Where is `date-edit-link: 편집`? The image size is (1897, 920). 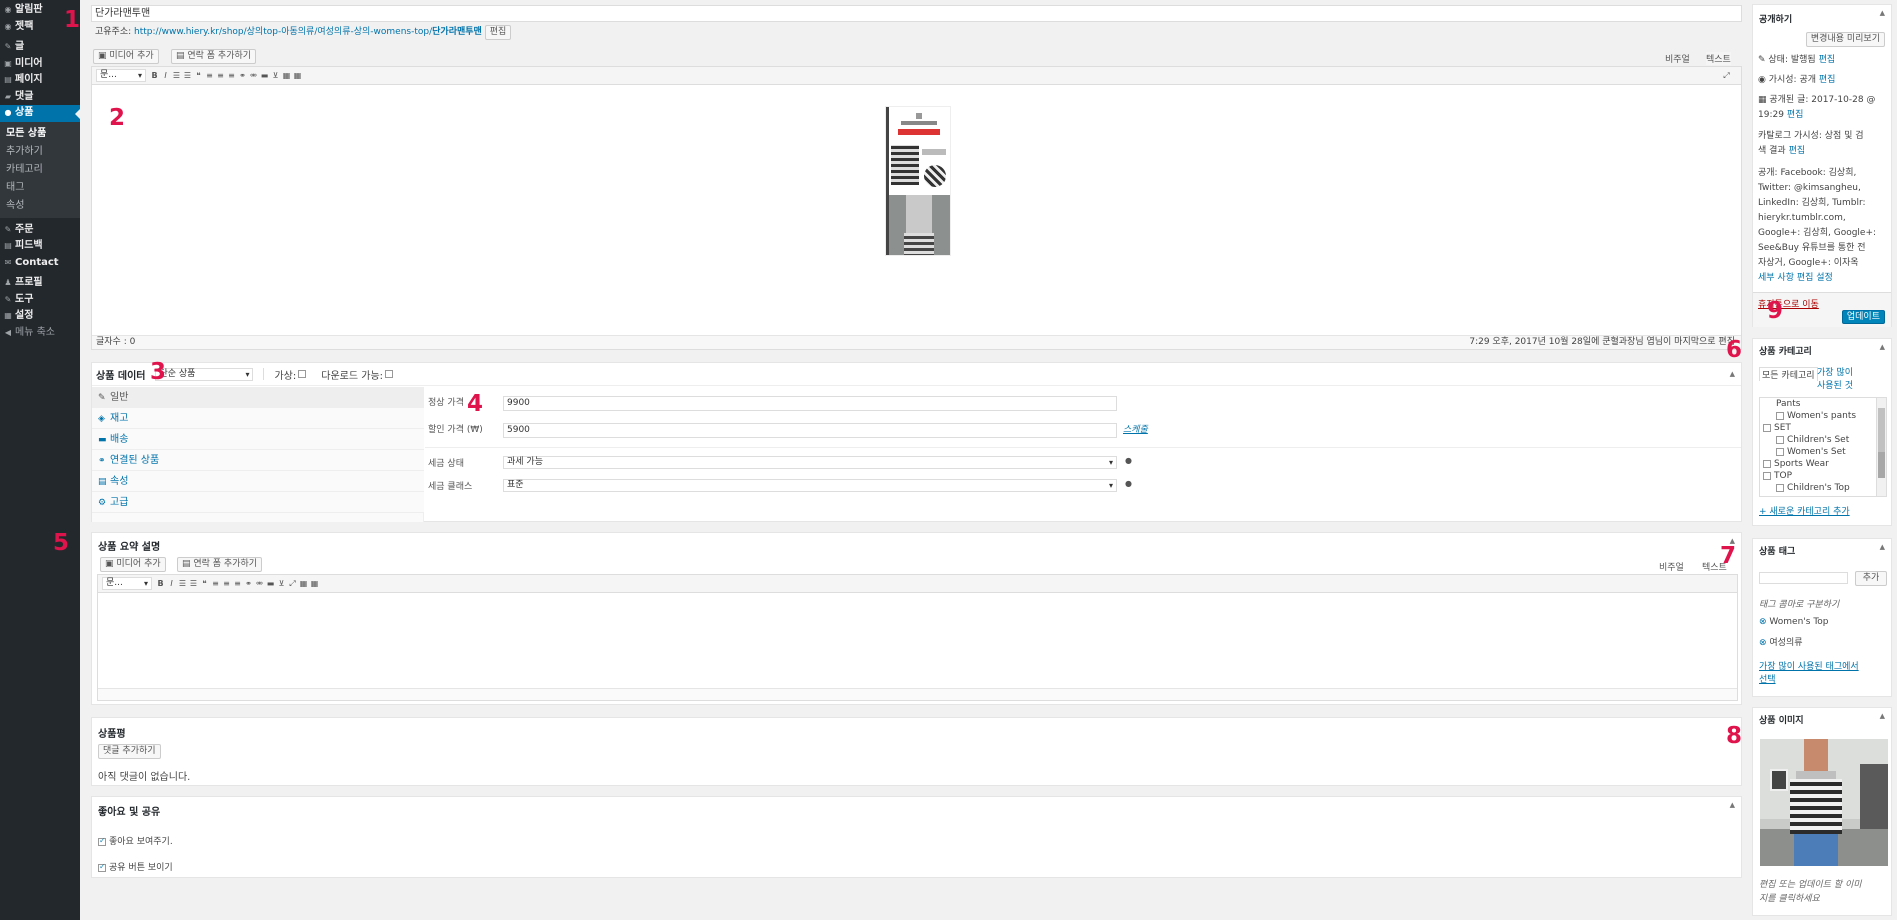 date-edit-link: 편집 is located at coordinates (1795, 115).